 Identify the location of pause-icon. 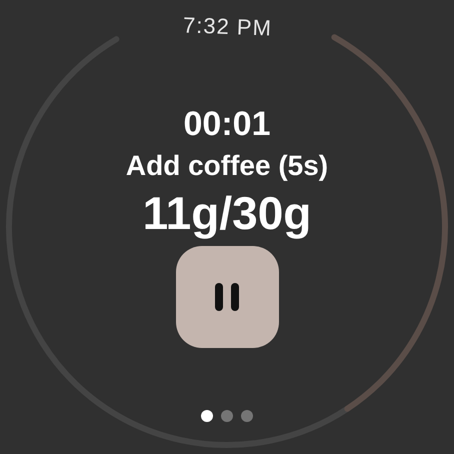
(227, 297).